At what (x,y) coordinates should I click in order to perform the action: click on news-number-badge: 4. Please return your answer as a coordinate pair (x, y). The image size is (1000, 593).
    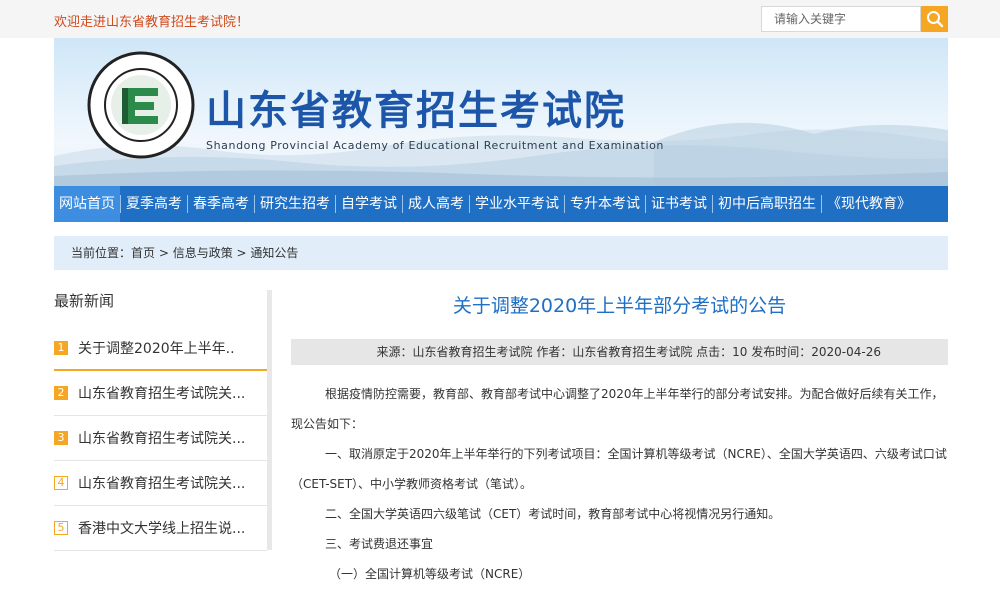
    Looking at the image, I should click on (61, 483).